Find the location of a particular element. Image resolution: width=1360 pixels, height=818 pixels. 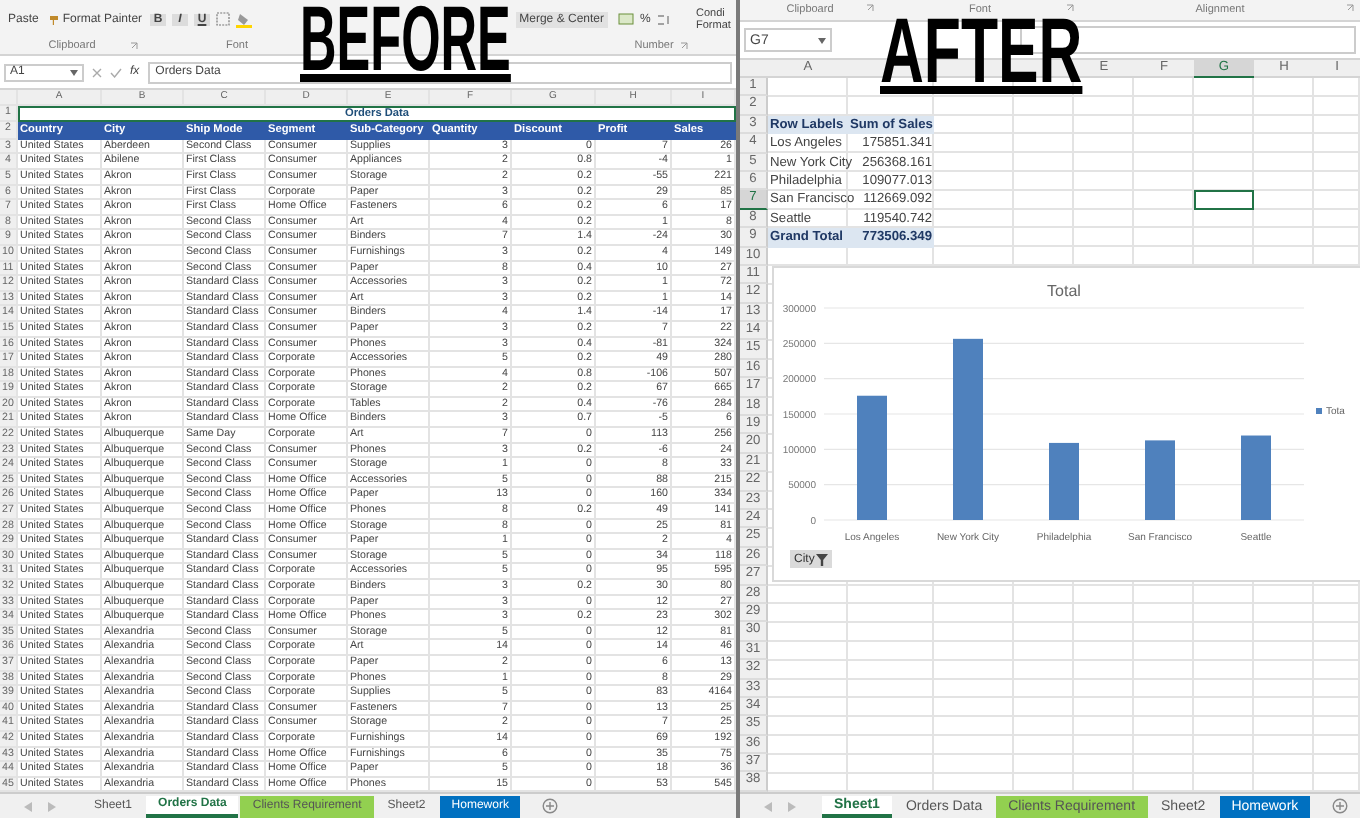

chart-title: Total is located at coordinates (1064, 291).